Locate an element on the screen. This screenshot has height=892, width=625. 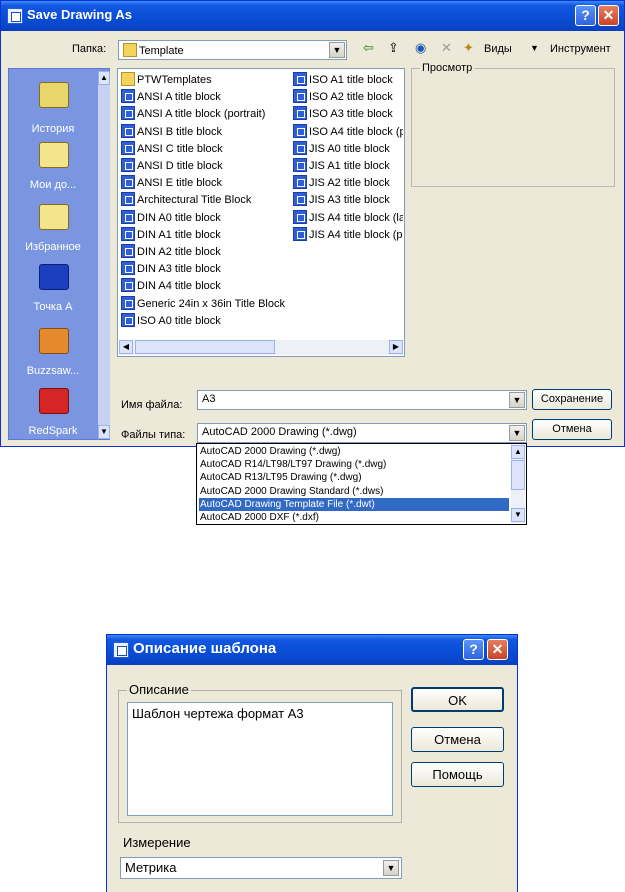
filetype-label: Файлы типа: is located at coordinates (153, 435).